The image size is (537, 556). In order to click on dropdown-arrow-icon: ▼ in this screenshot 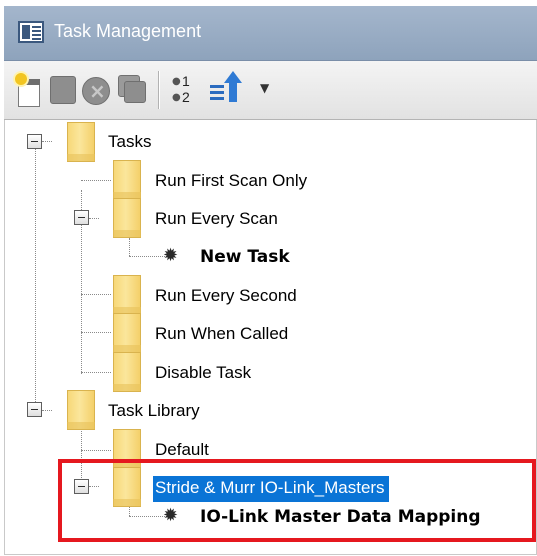, I will do `click(264, 88)`.